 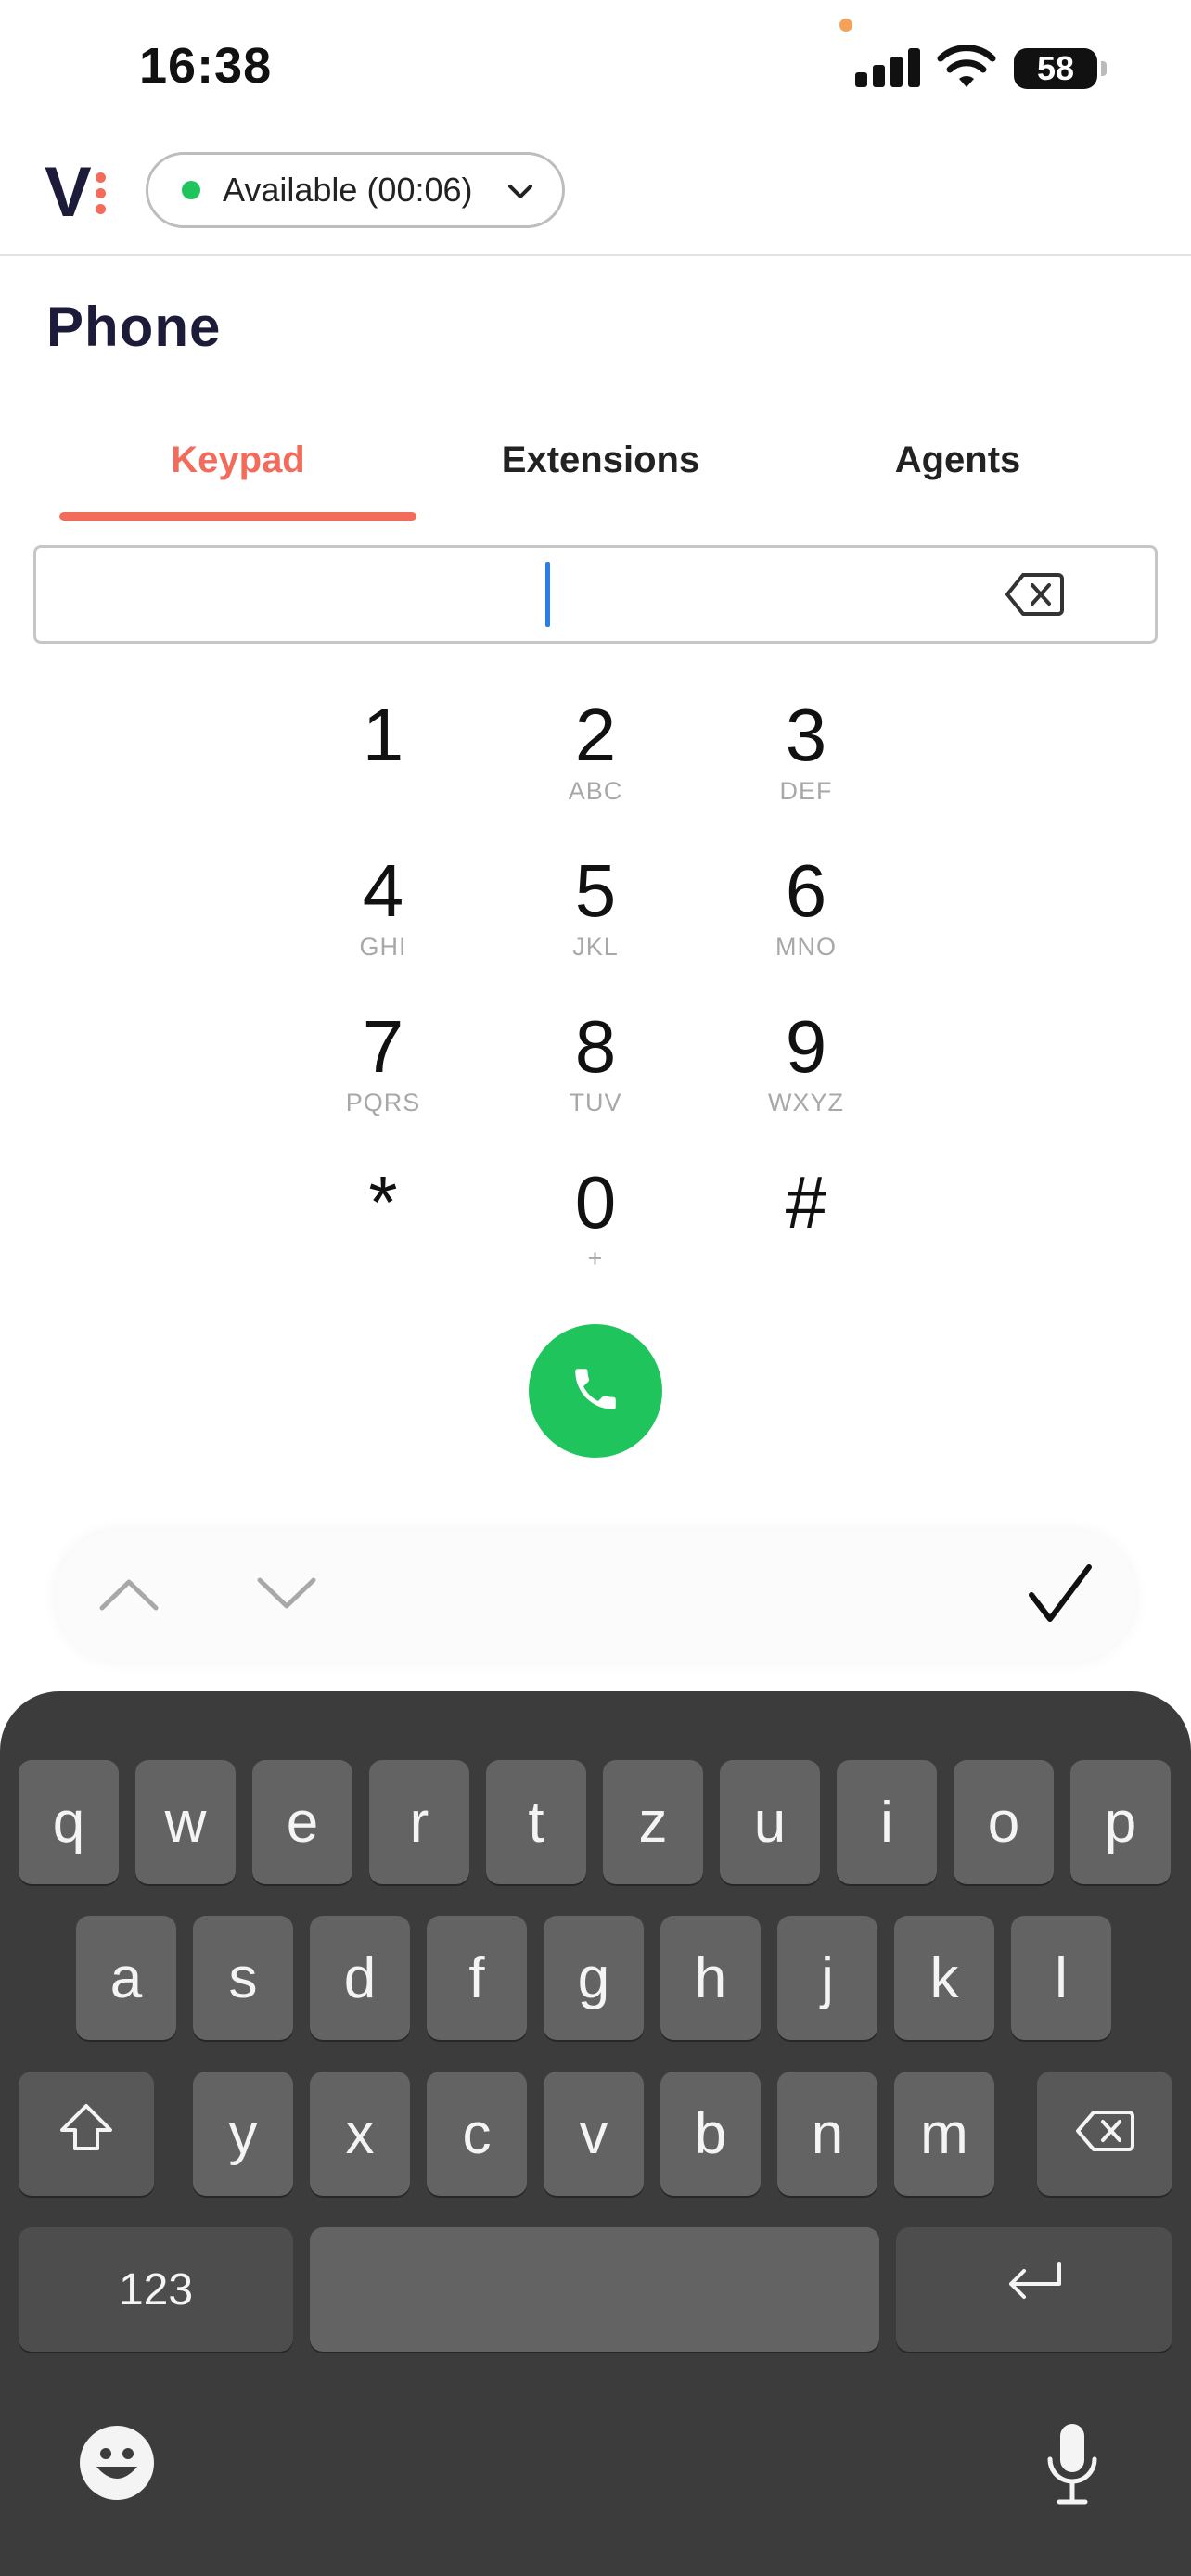 I want to click on keypad-key-6: 6 MNO, so click(x=806, y=914).